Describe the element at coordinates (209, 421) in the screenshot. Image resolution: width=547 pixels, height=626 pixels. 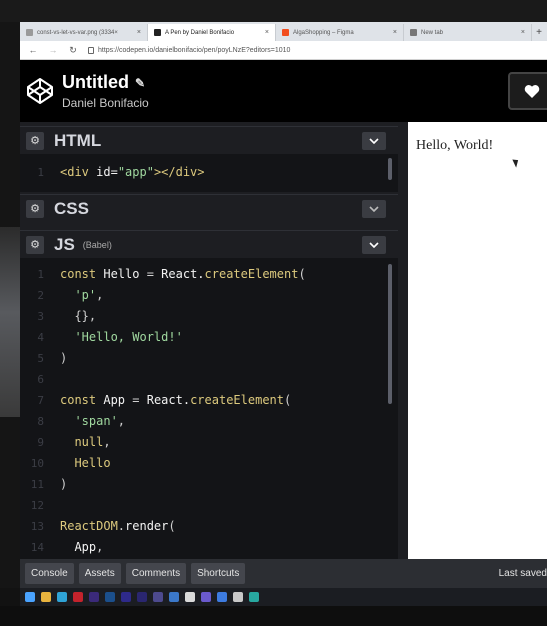
I see `code-line: 8 'span',` at that location.